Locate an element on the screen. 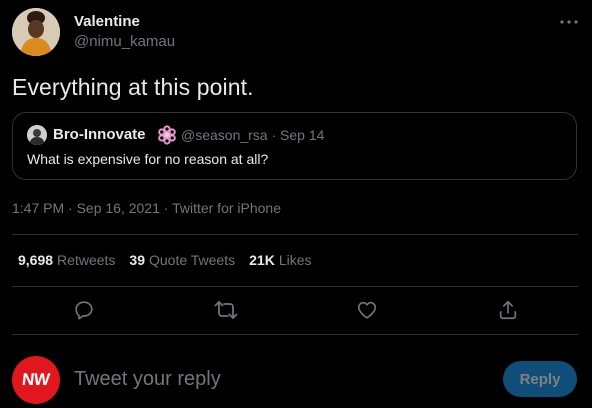 The height and width of the screenshot is (408, 592). likes-stat: 21K Likes is located at coordinates (280, 260).